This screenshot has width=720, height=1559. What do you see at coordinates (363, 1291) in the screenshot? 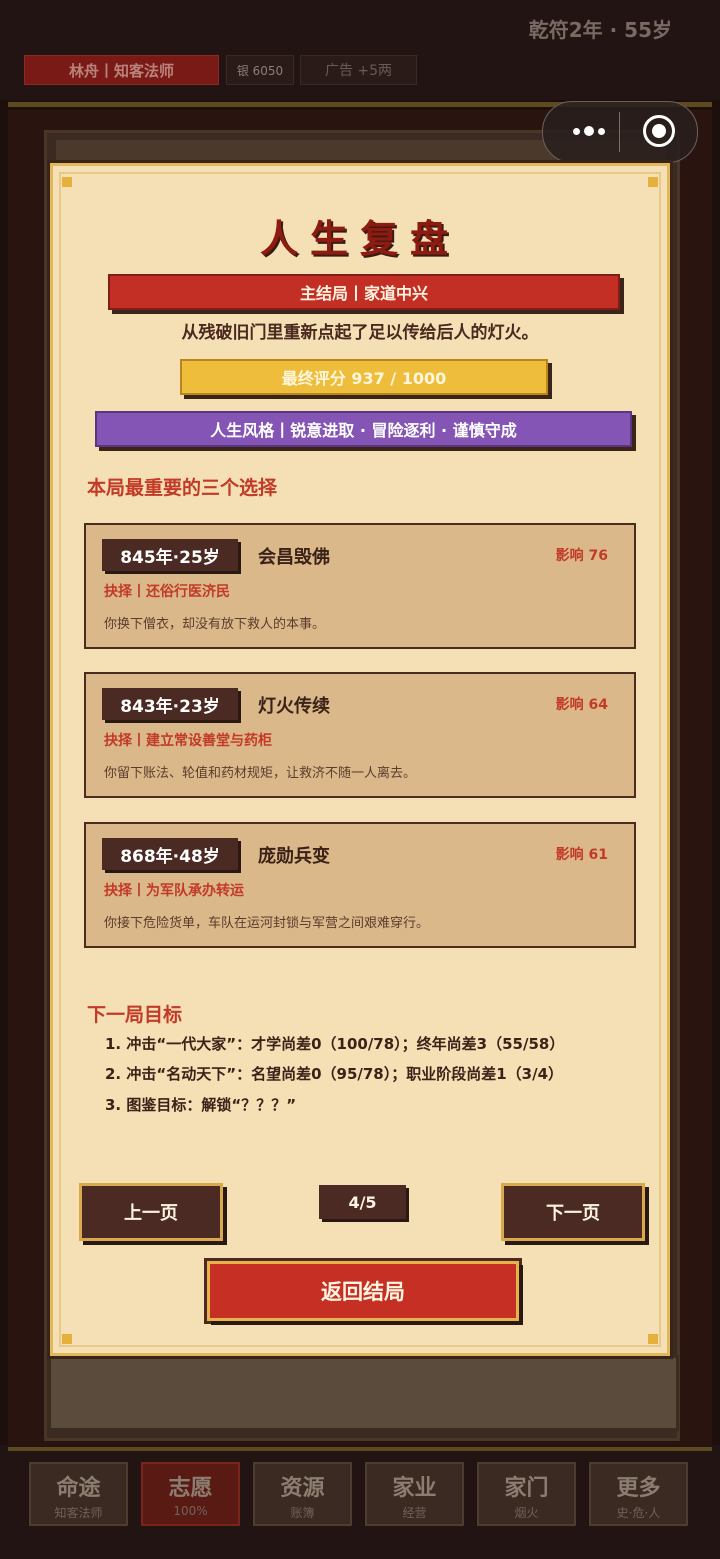
I see `return-to-ending-button: 返回结局` at bounding box center [363, 1291].